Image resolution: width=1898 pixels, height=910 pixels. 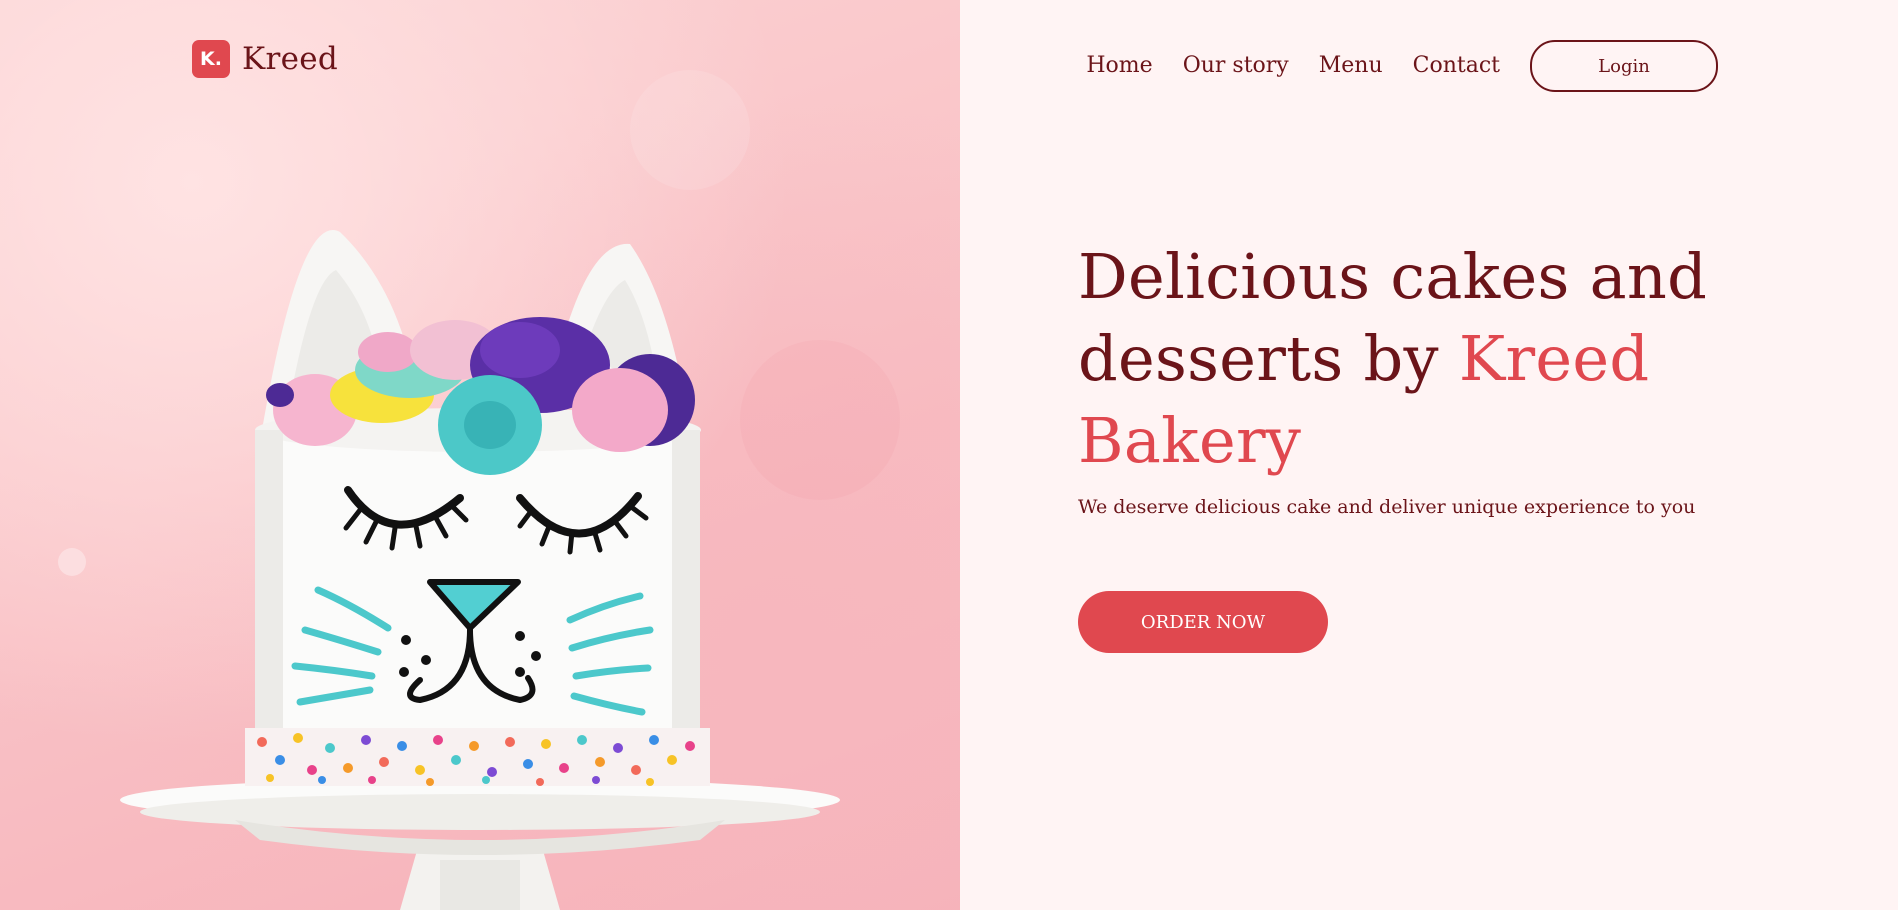 I want to click on nav-link-menu: Menu, so click(x=1351, y=66).